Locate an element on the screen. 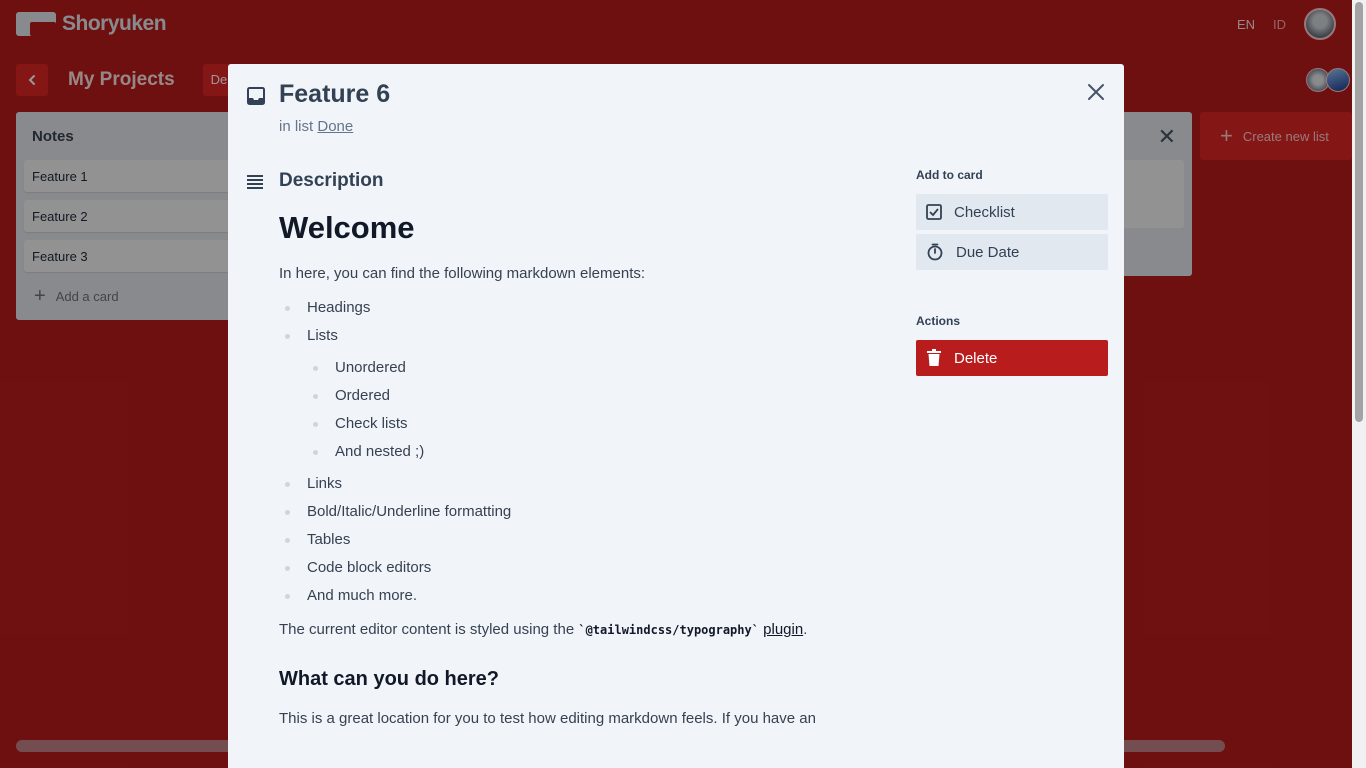 This screenshot has width=1366, height=768. due-date-button: Due Date is located at coordinates (1012, 252).